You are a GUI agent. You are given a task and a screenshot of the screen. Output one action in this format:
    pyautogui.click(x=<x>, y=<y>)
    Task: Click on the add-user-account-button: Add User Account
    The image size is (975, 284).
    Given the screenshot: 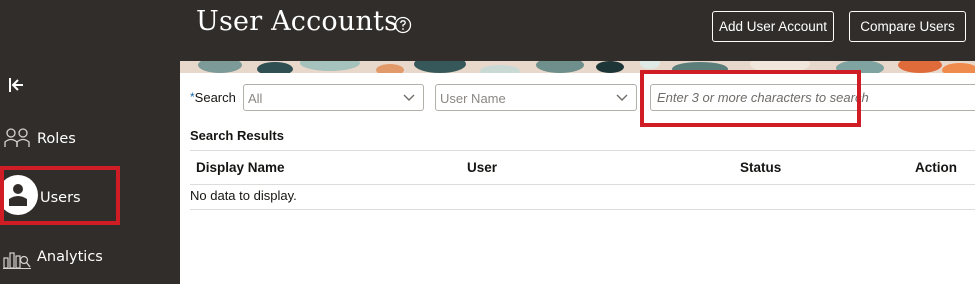 What is the action you would take?
    pyautogui.click(x=773, y=26)
    